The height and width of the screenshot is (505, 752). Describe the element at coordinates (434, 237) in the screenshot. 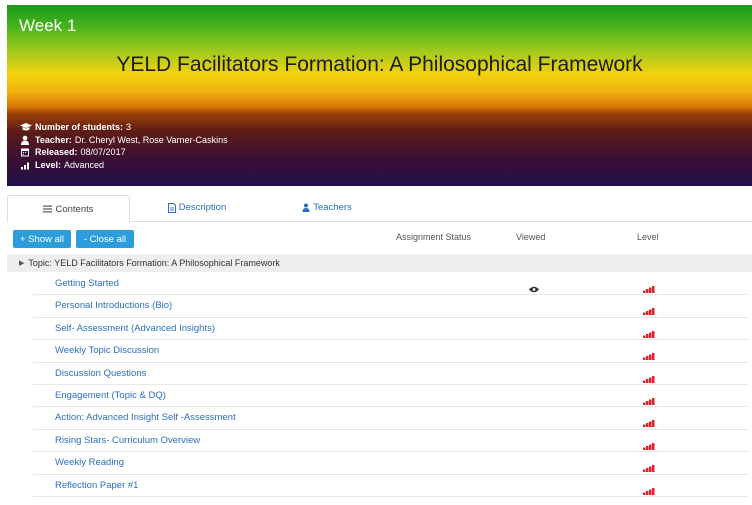

I see `column-assignment-status: Assignment Status` at that location.